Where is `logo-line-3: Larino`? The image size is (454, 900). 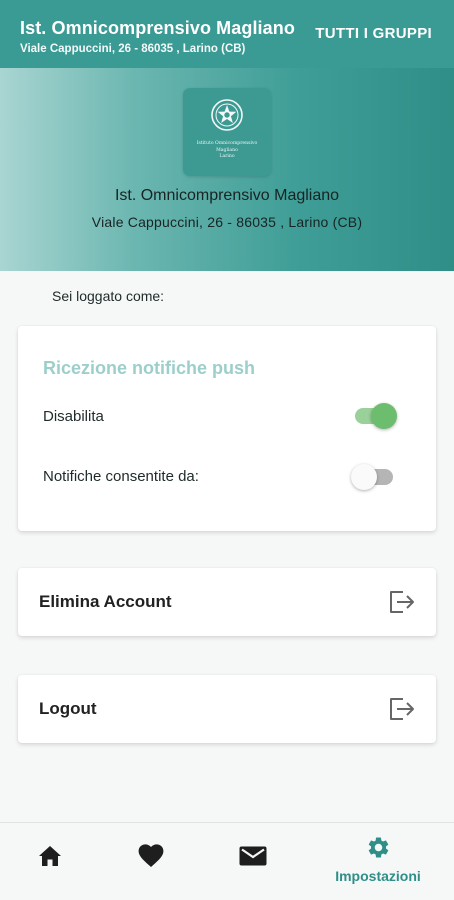 logo-line-3: Larino is located at coordinates (227, 156).